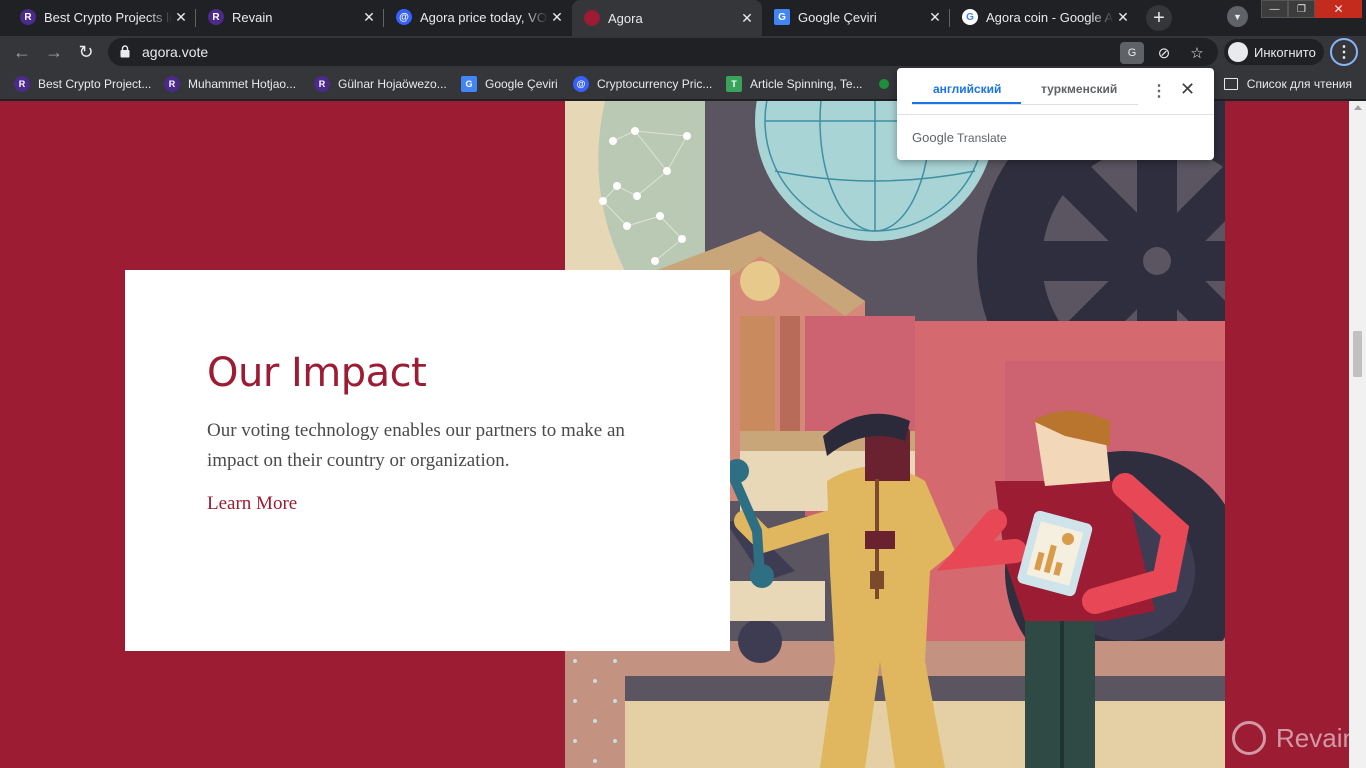 The height and width of the screenshot is (768, 1366). I want to click on forward-icon: →, so click(54, 52).